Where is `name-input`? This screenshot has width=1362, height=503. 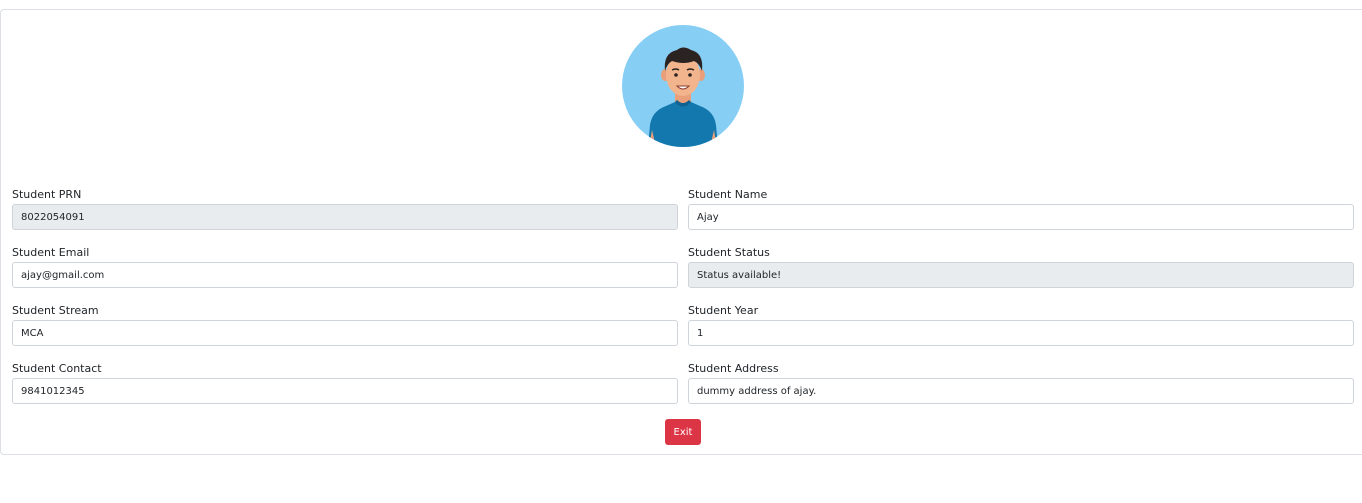 name-input is located at coordinates (1021, 217).